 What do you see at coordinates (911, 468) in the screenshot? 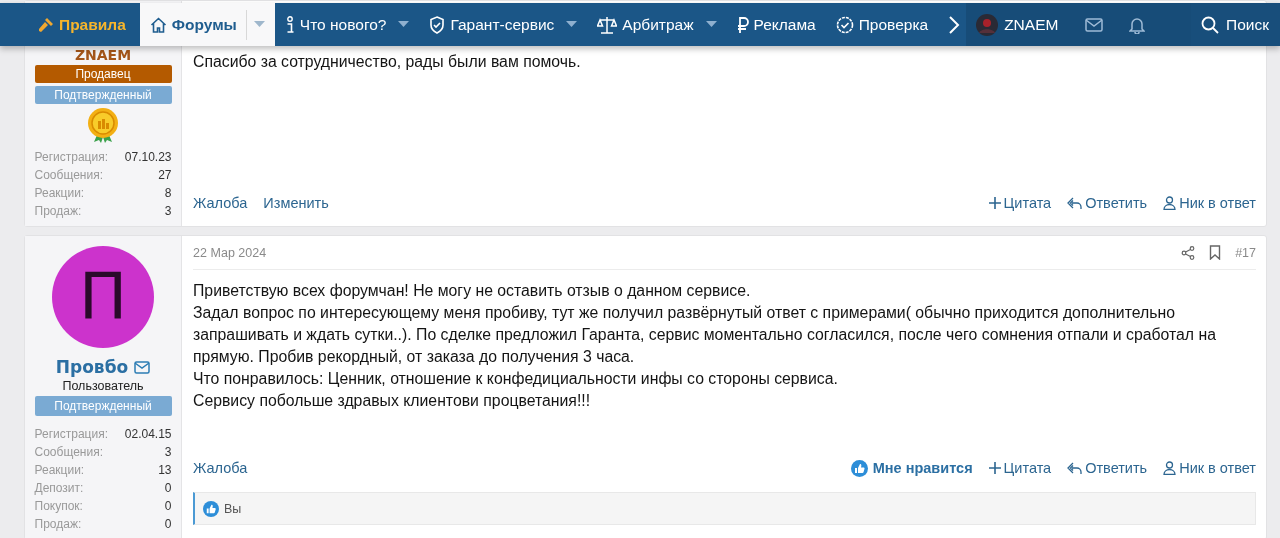
I see `action-link: Мне нравится` at bounding box center [911, 468].